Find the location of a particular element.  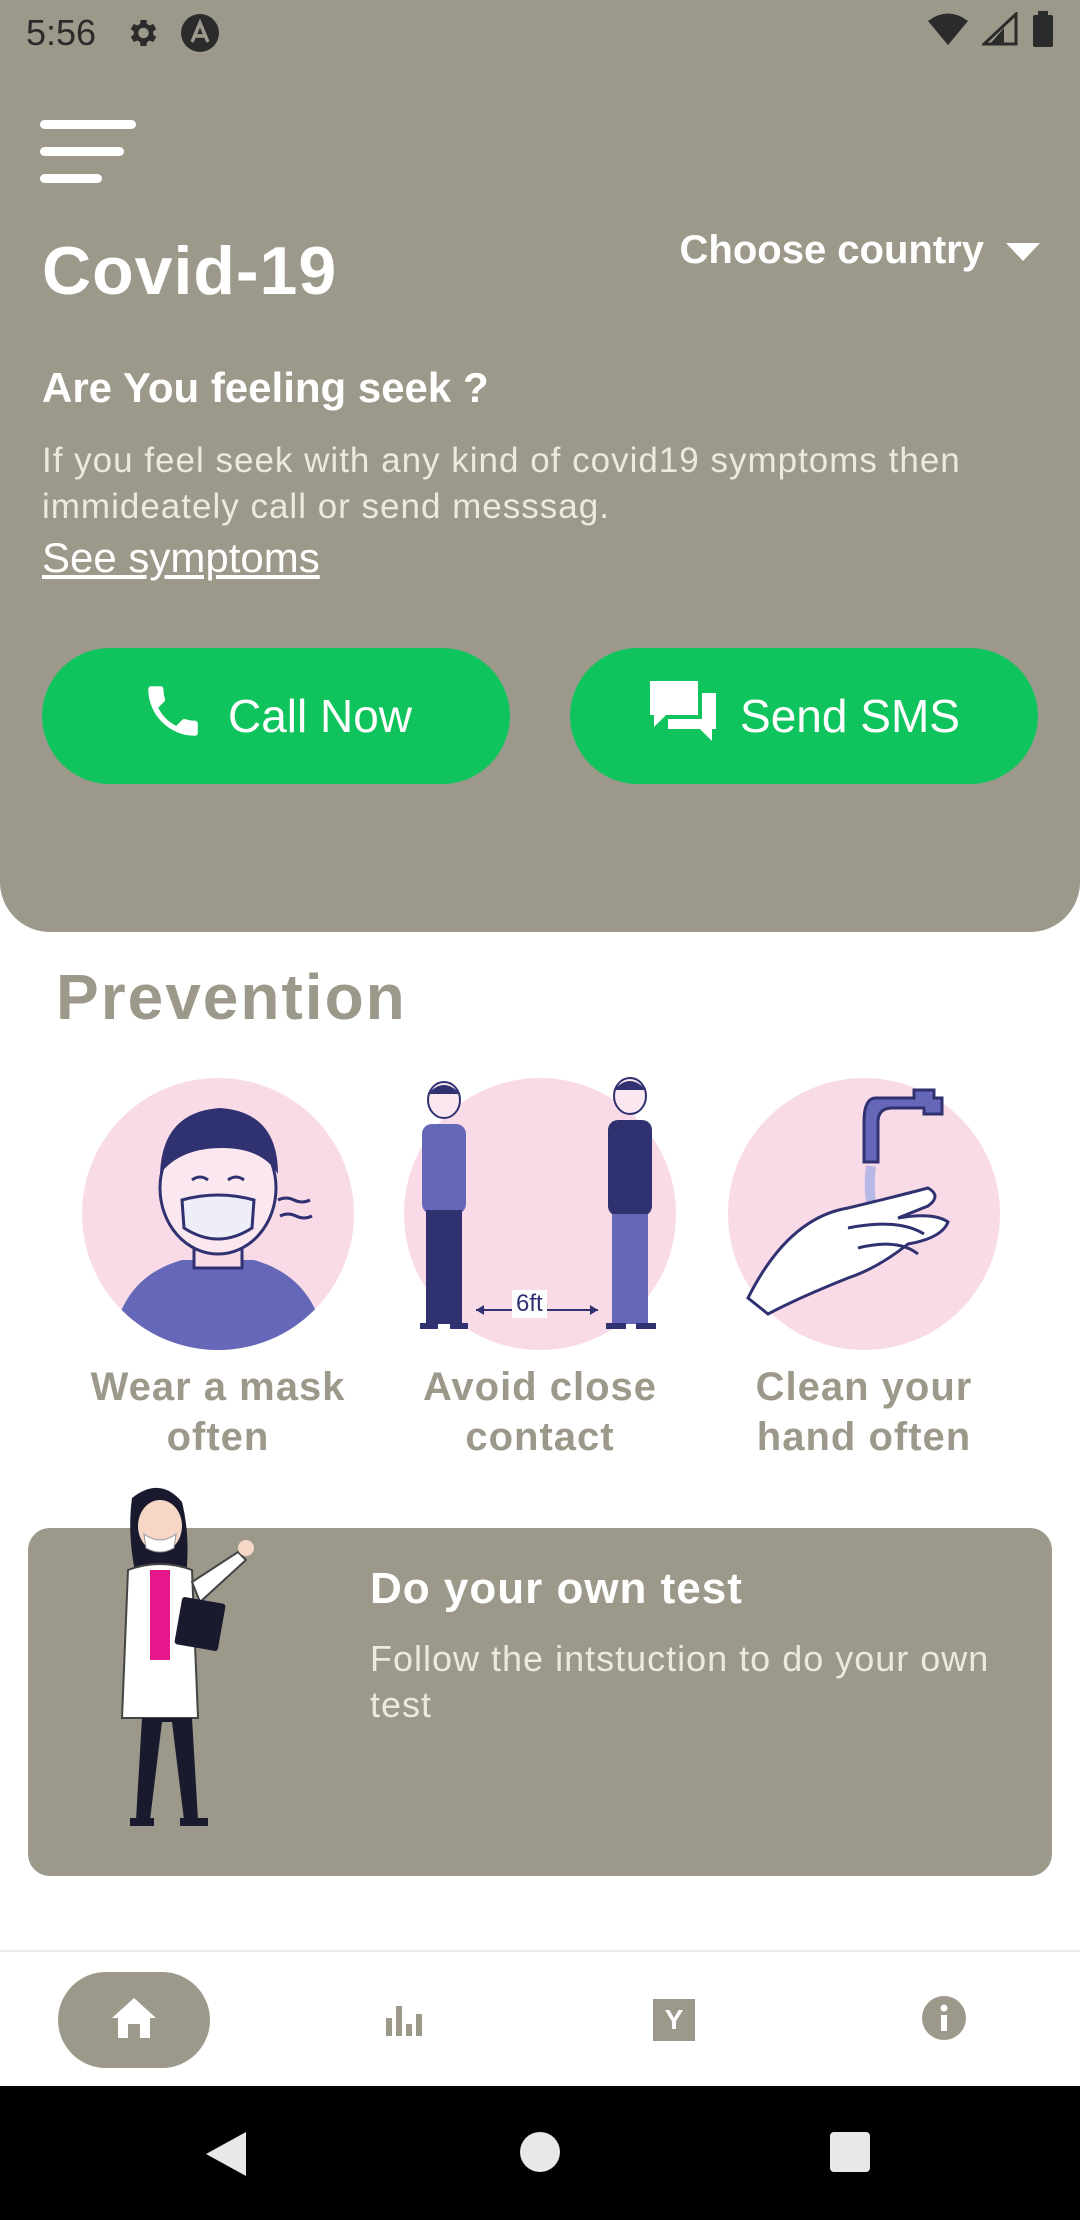

country-dropdown-label: Choose country is located at coordinates (831, 250).